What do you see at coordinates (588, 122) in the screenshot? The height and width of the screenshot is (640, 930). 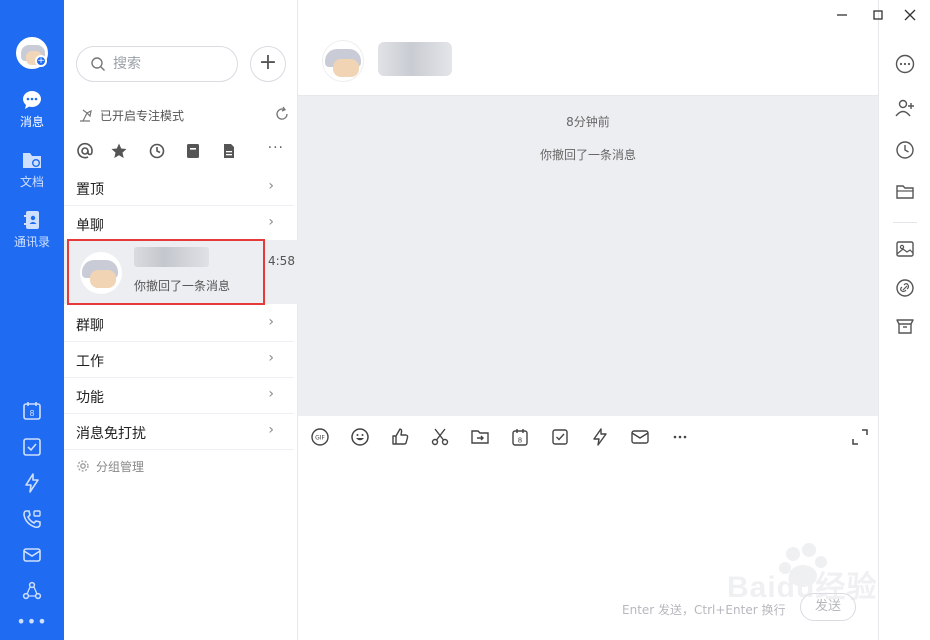 I see `message-timestamp: 8分钟前` at bounding box center [588, 122].